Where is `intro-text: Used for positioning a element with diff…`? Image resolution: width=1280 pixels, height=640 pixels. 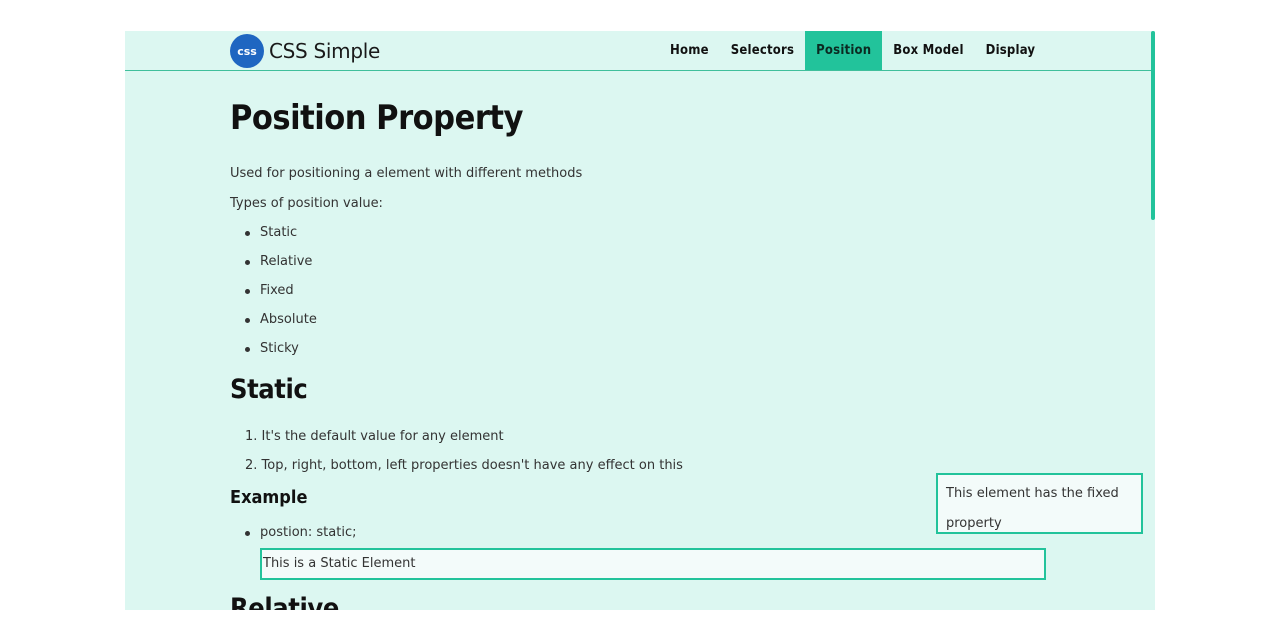 intro-text: Used for positioning a element with diff… is located at coordinates (406, 173).